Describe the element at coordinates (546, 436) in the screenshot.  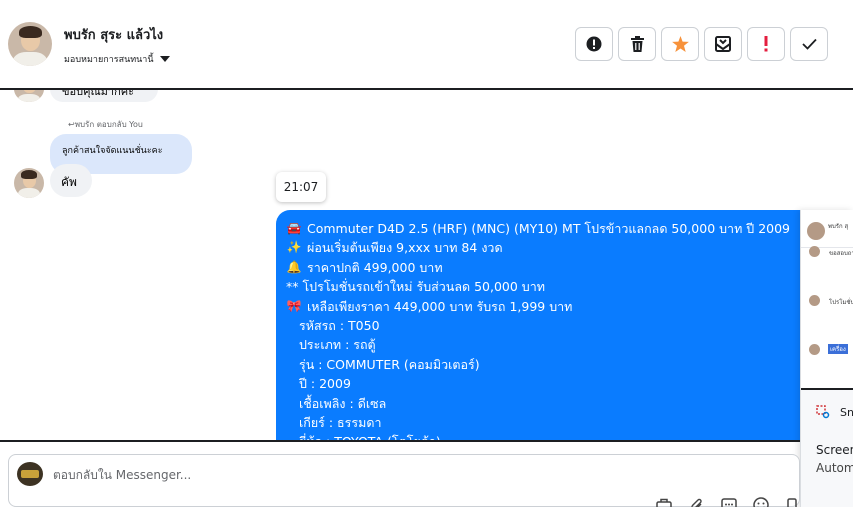
I see `message-line: ยี่ห้อ : TOYOTA (โตโยต้า)` at that location.